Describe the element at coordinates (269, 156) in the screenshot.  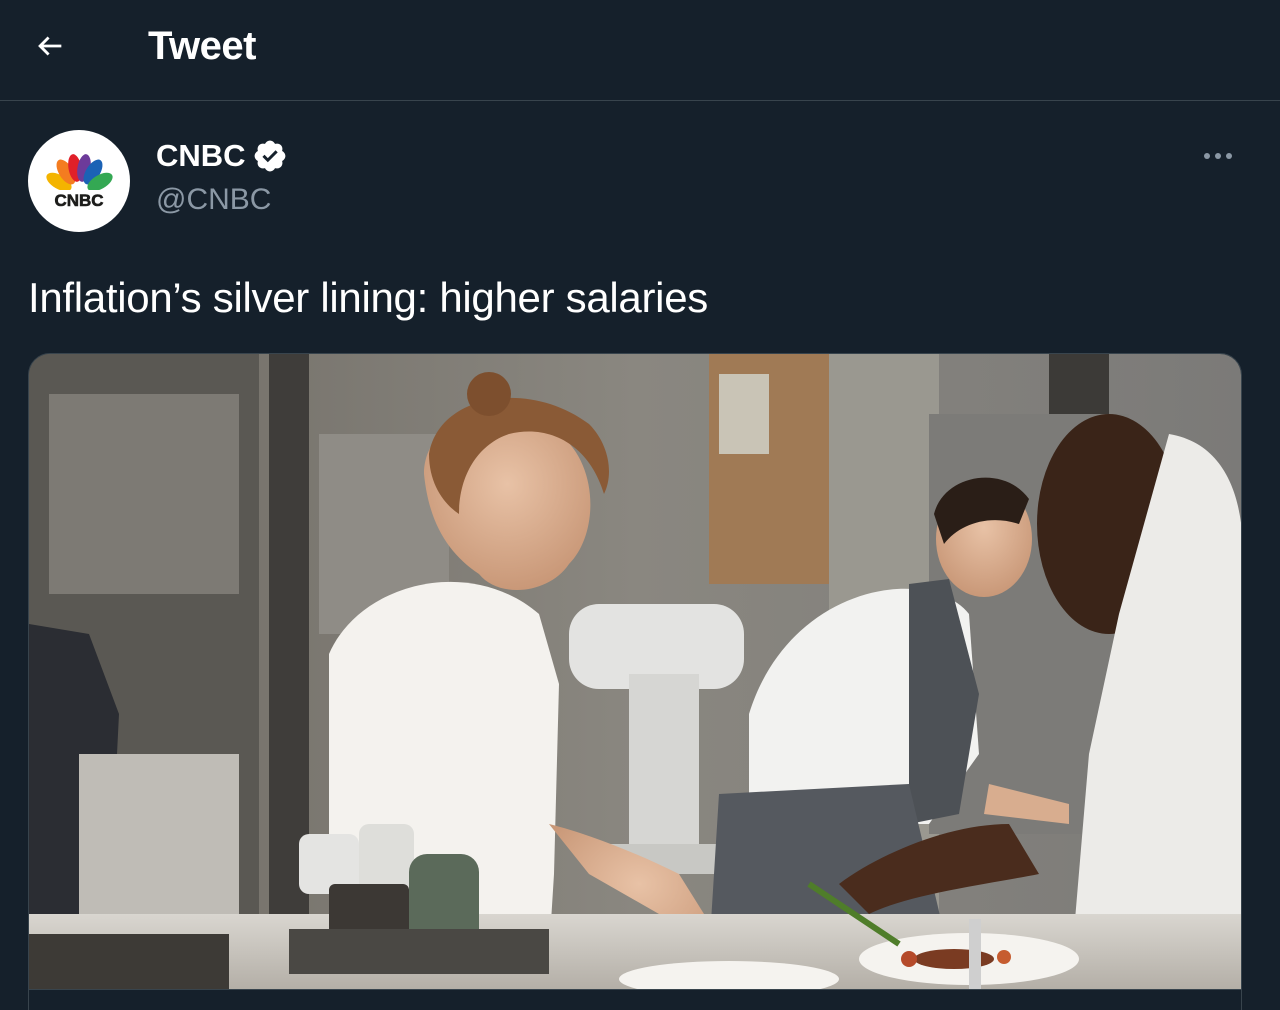
I see `verified-badge-icon` at that location.